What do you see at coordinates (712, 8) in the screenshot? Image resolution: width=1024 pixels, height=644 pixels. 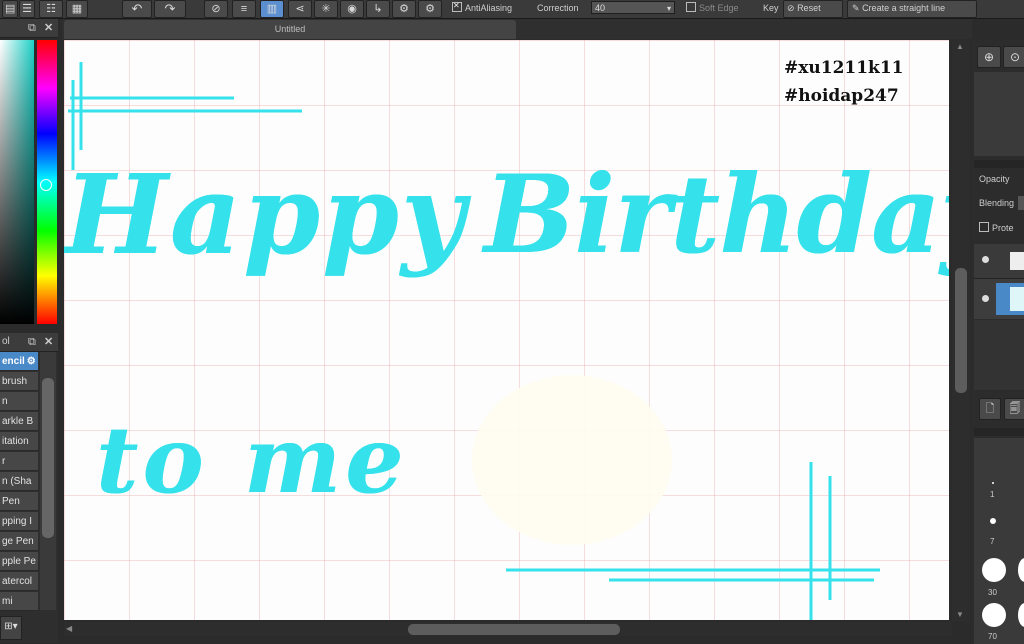 I see `soft-edge-toggle: Soft Edge` at bounding box center [712, 8].